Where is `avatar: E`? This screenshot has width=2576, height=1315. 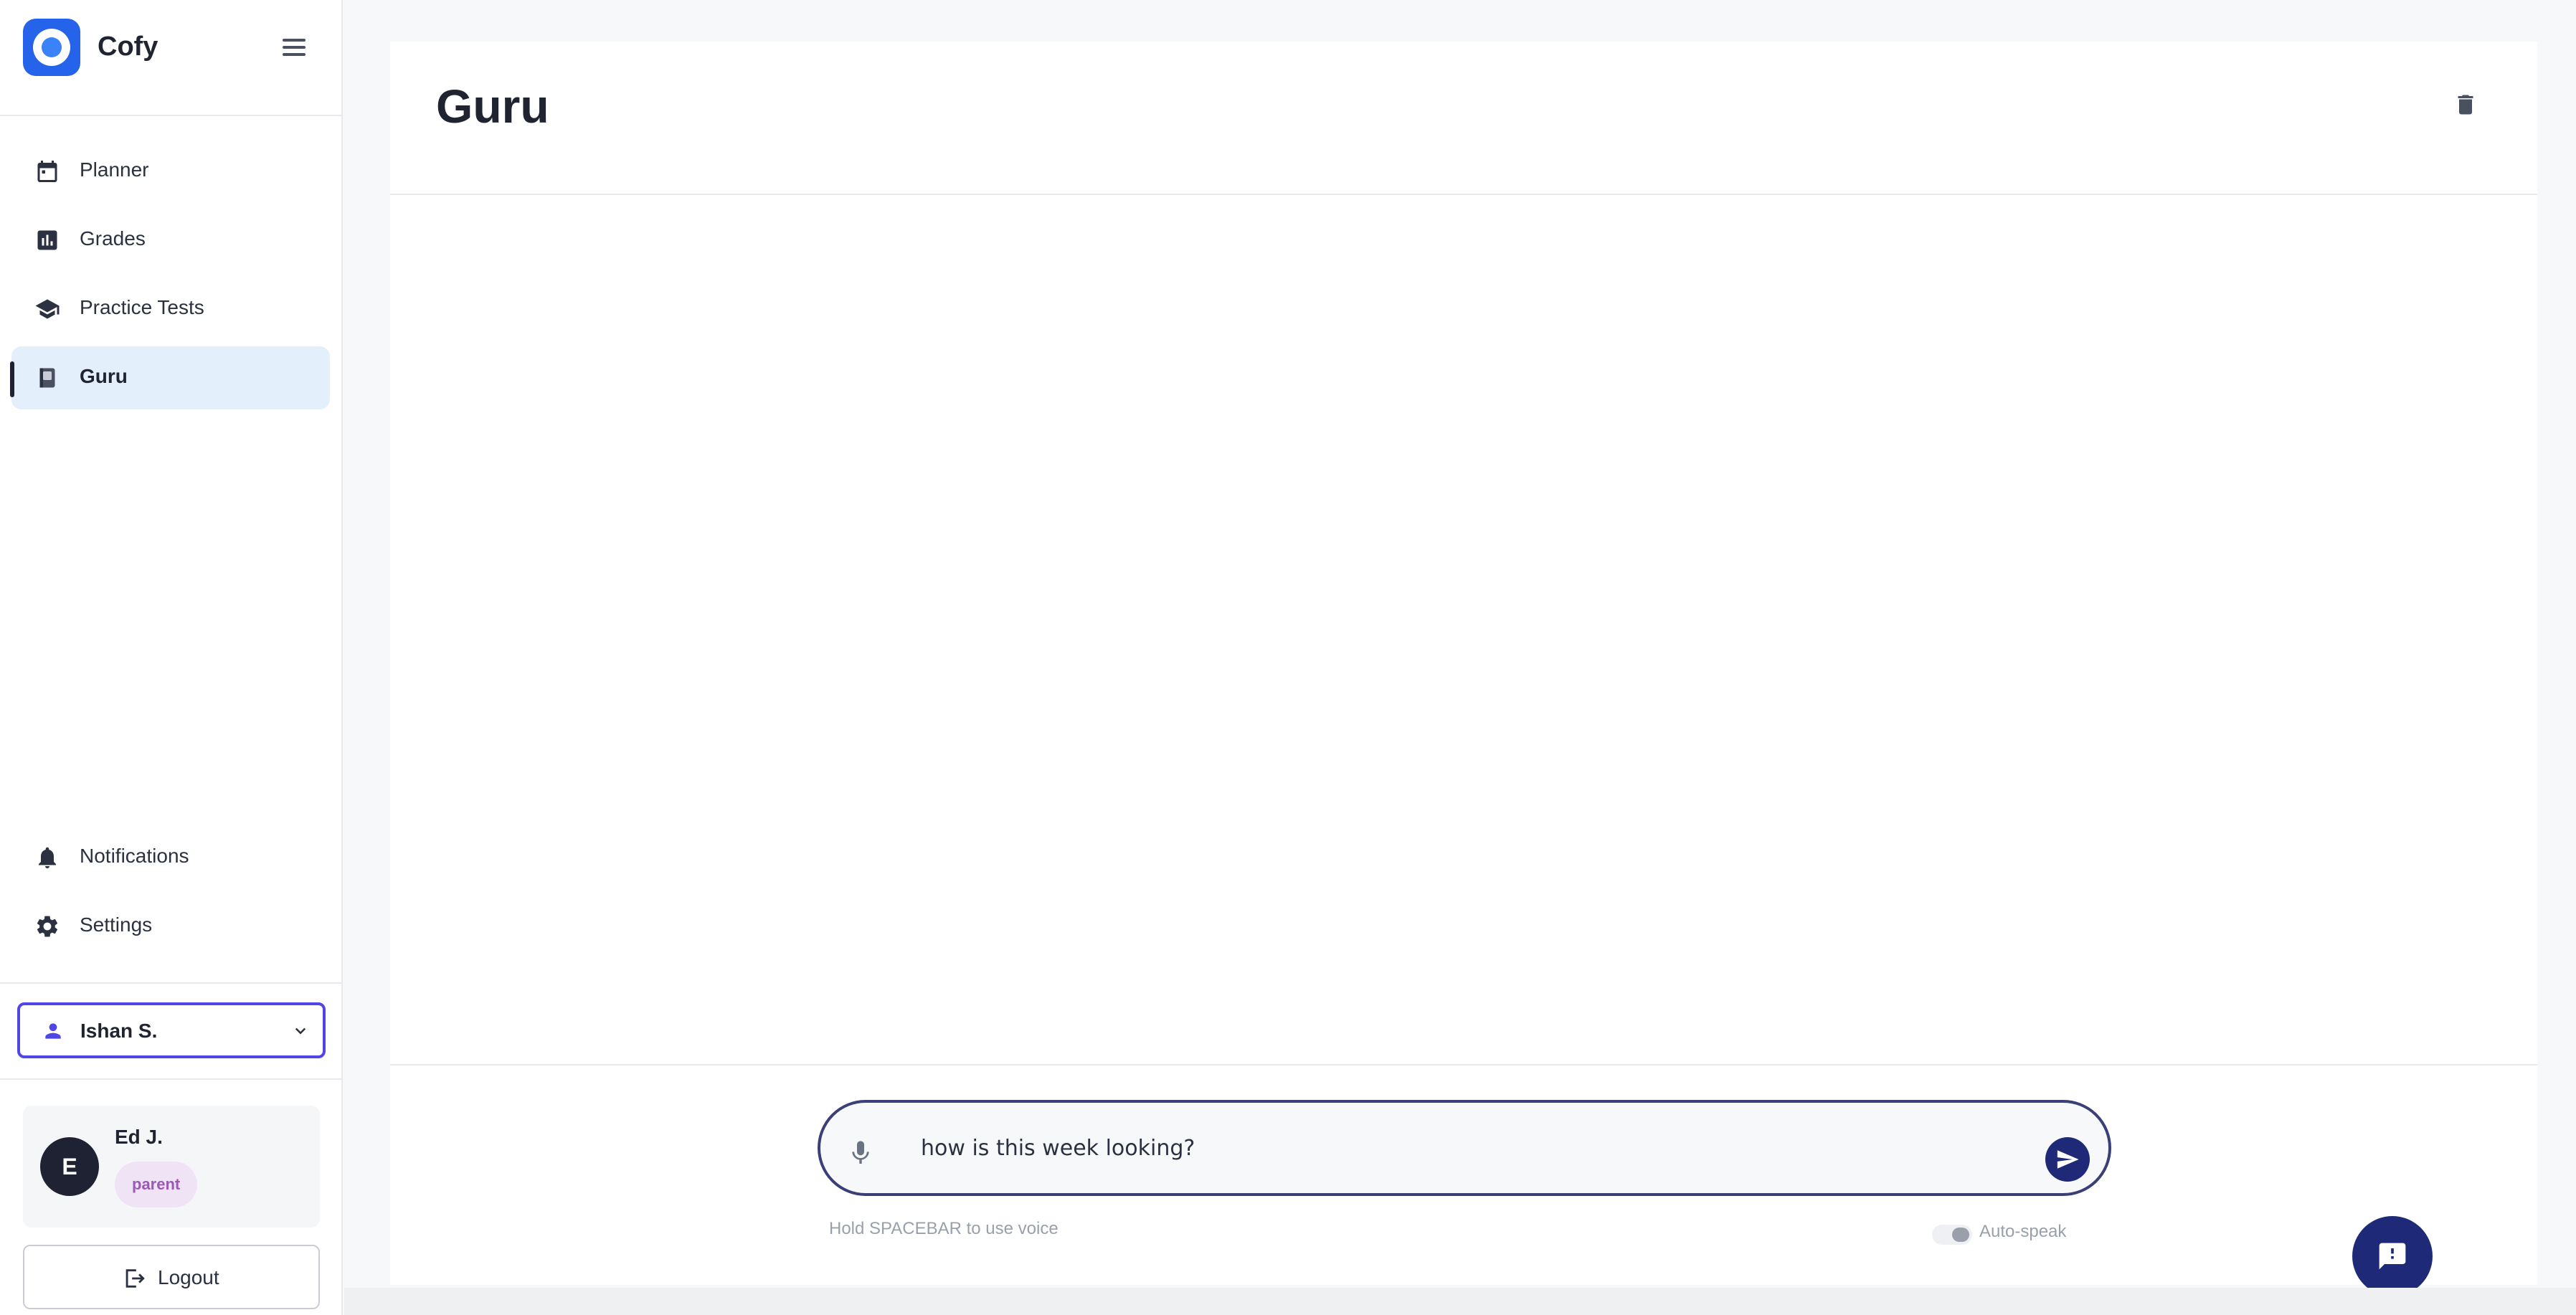
avatar: E is located at coordinates (69, 1166).